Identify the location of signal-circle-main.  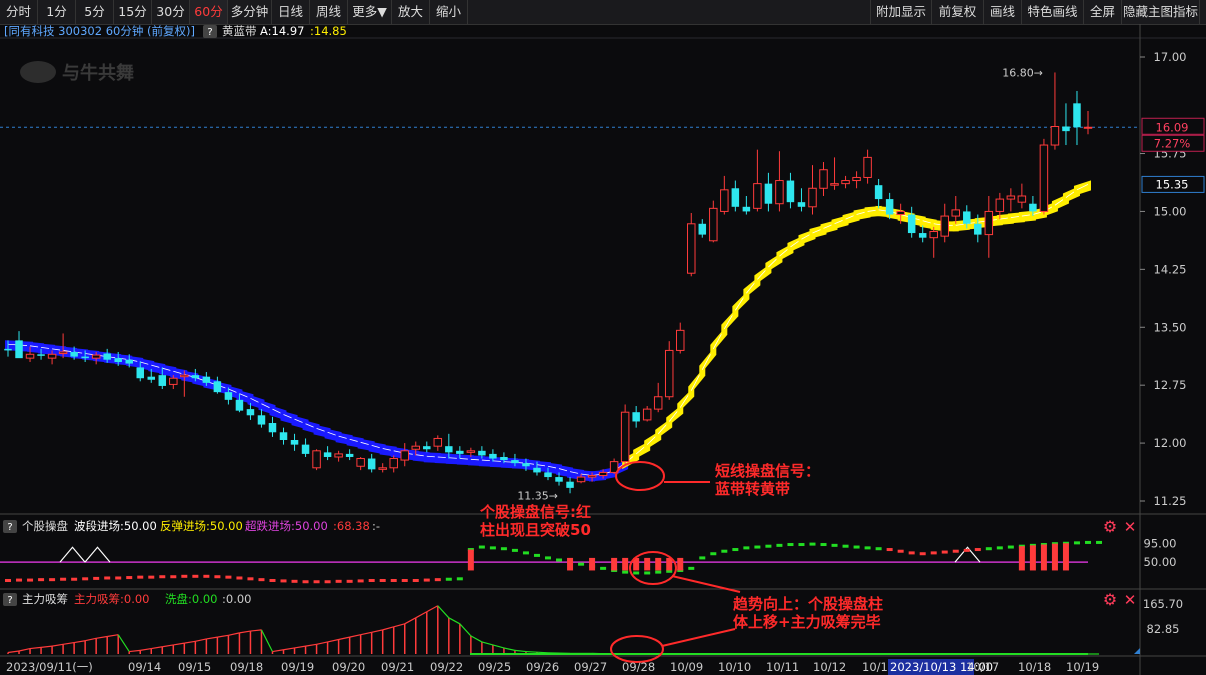
(640, 476).